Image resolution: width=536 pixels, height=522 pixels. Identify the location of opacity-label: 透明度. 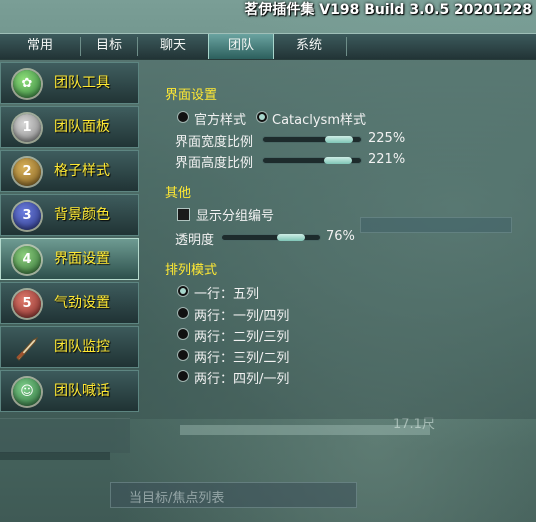
(195, 240).